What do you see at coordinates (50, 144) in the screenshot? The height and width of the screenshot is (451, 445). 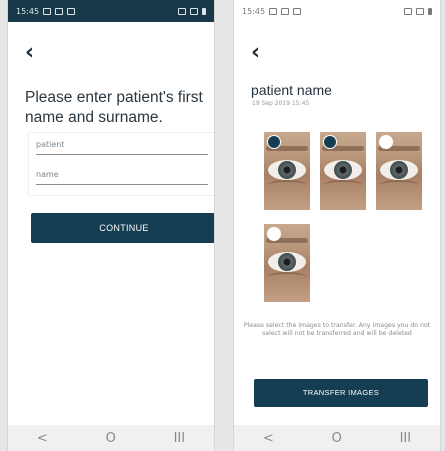 I see `first-name-placeholder: patient` at bounding box center [50, 144].